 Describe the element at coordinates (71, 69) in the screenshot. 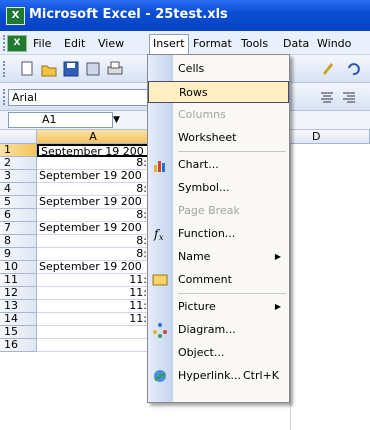

I see `save-icon` at that location.